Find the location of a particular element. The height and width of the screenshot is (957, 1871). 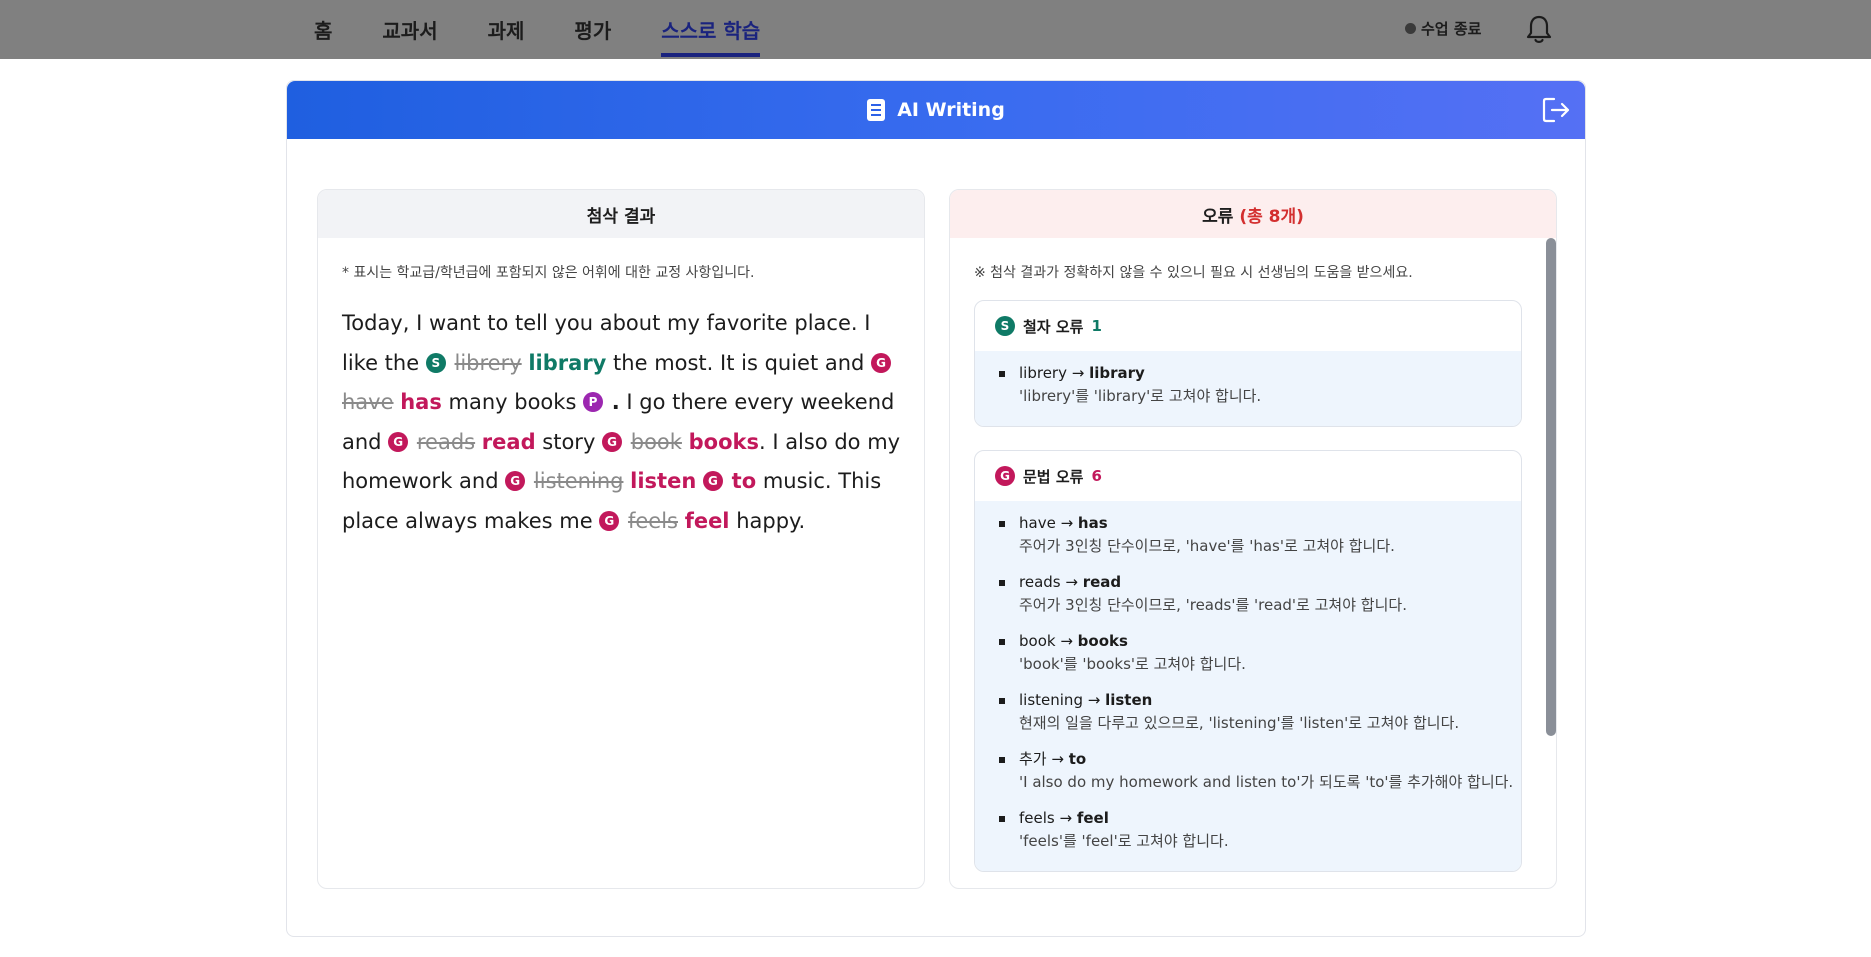

vocabulary-note: * 표시는 학교급/학년급에 포함되지 않은 어휘에 대한 교정 사항입니다. is located at coordinates (548, 273).